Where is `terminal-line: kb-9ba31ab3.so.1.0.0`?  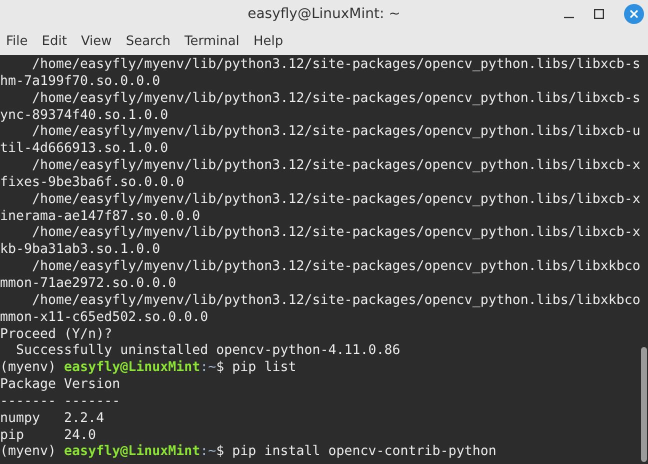 terminal-line: kb-9ba31ab3.so.1.0.0 is located at coordinates (80, 251).